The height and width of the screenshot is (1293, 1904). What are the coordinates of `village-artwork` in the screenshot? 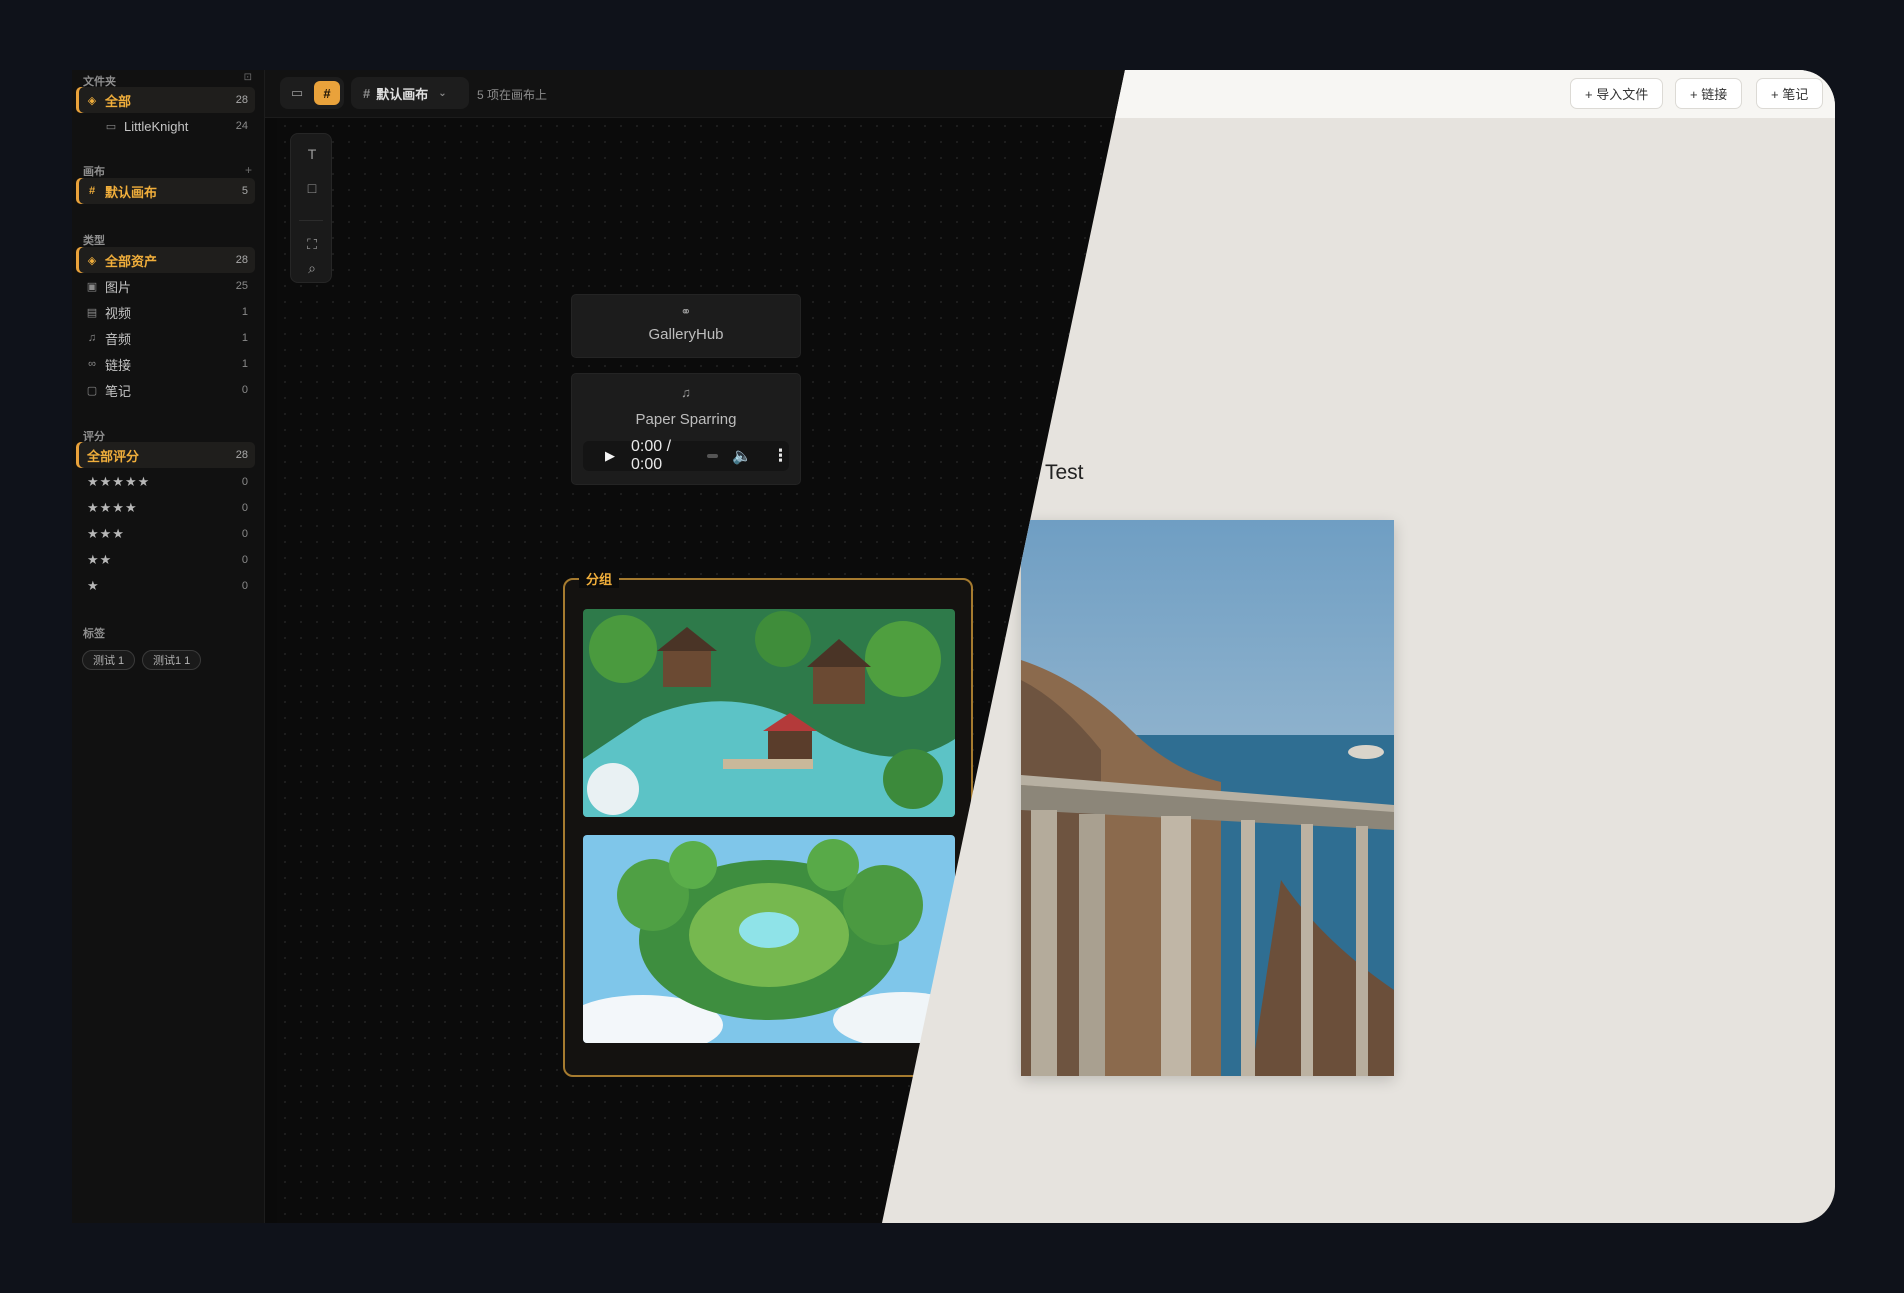 It's located at (769, 713).